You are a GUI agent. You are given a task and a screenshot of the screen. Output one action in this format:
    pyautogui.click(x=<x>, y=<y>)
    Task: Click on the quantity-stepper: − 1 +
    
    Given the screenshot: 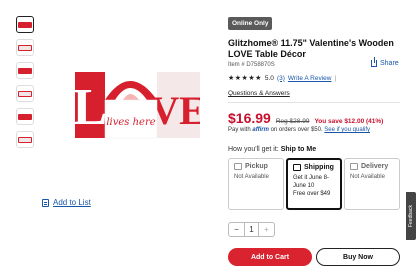 What is the action you would take?
    pyautogui.click(x=251, y=229)
    